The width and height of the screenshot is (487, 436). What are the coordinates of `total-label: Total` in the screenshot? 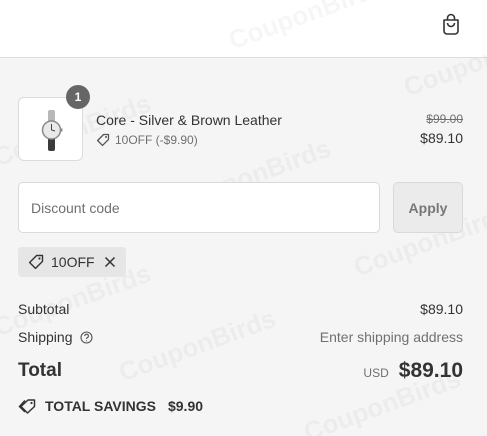 It's located at (40, 370).